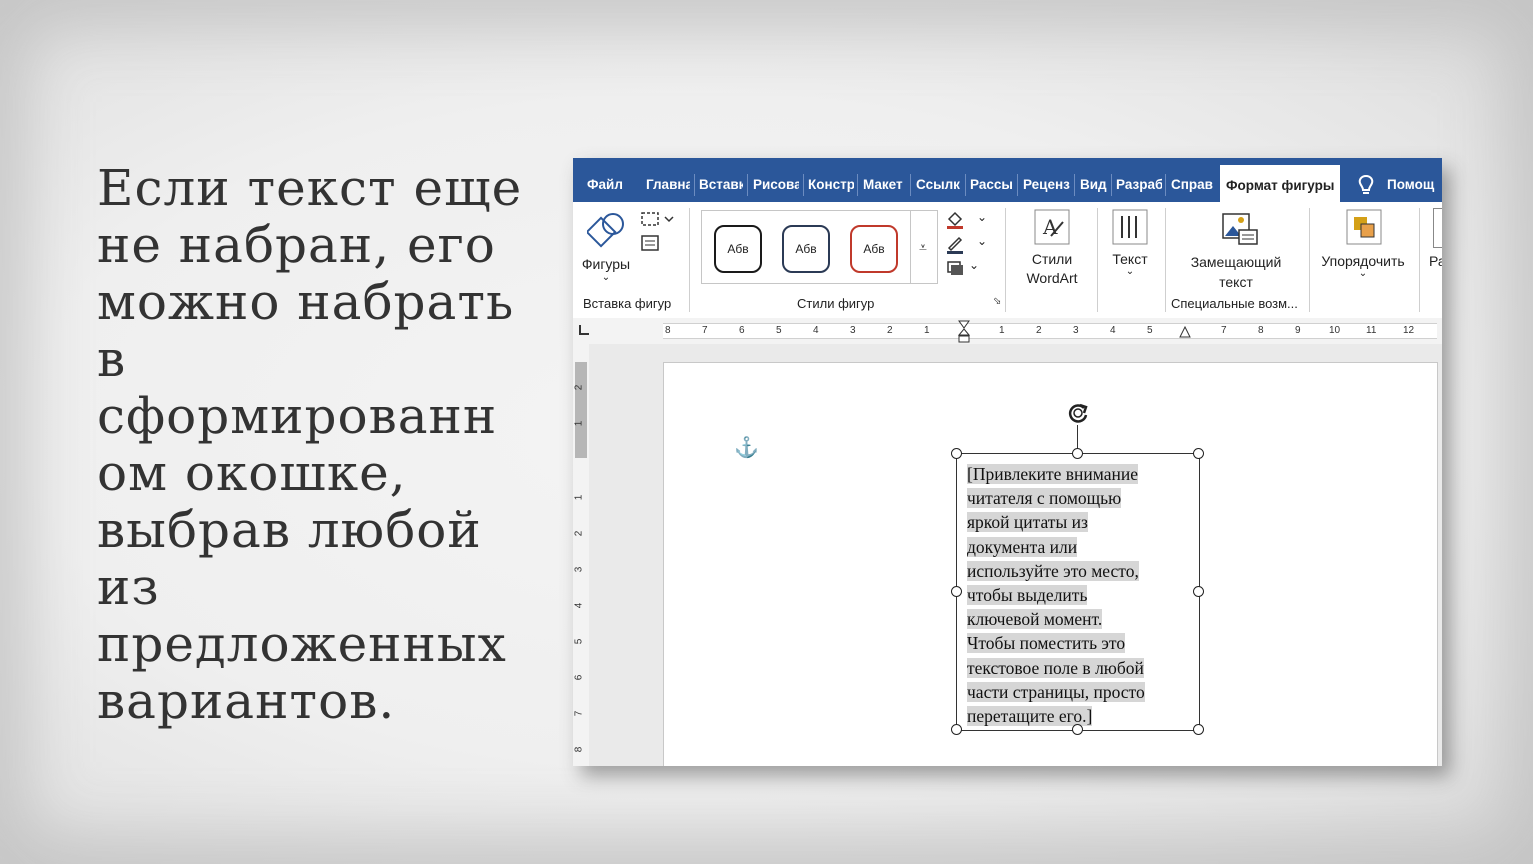 The image size is (1533, 864). Describe the element at coordinates (955, 220) in the screenshot. I see `shape-fill-icon` at that location.